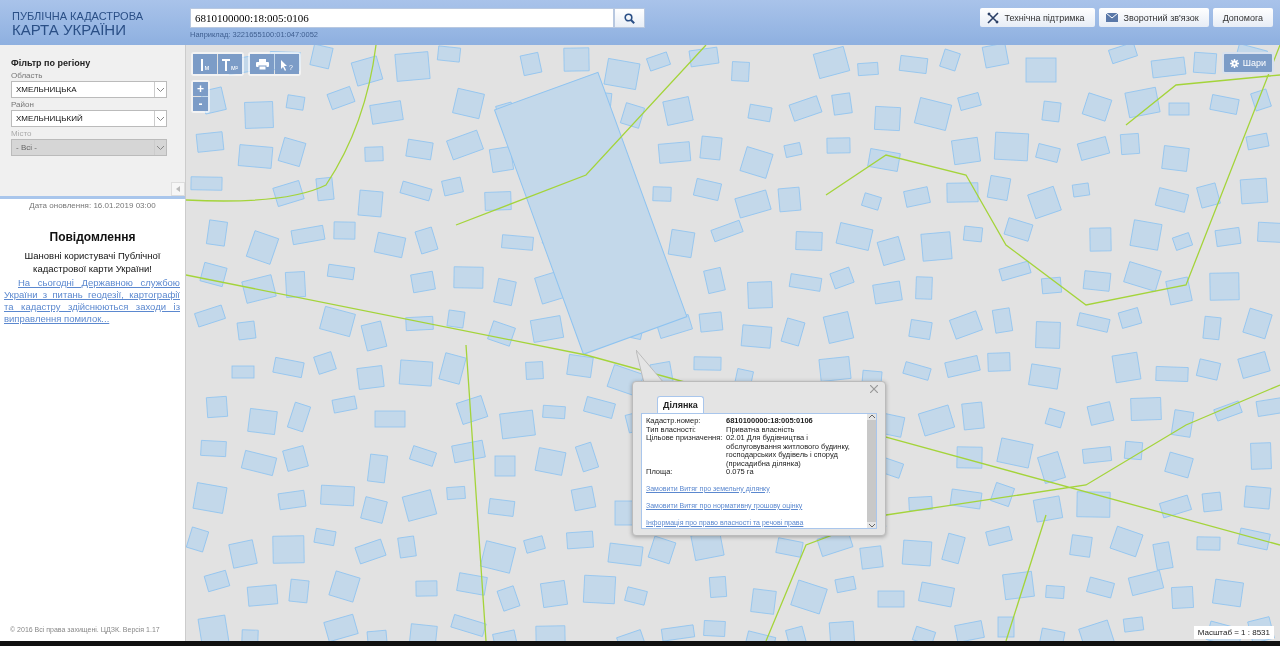  Describe the element at coordinates (23, 105) in the screenshot. I see `field-label: Район` at that location.